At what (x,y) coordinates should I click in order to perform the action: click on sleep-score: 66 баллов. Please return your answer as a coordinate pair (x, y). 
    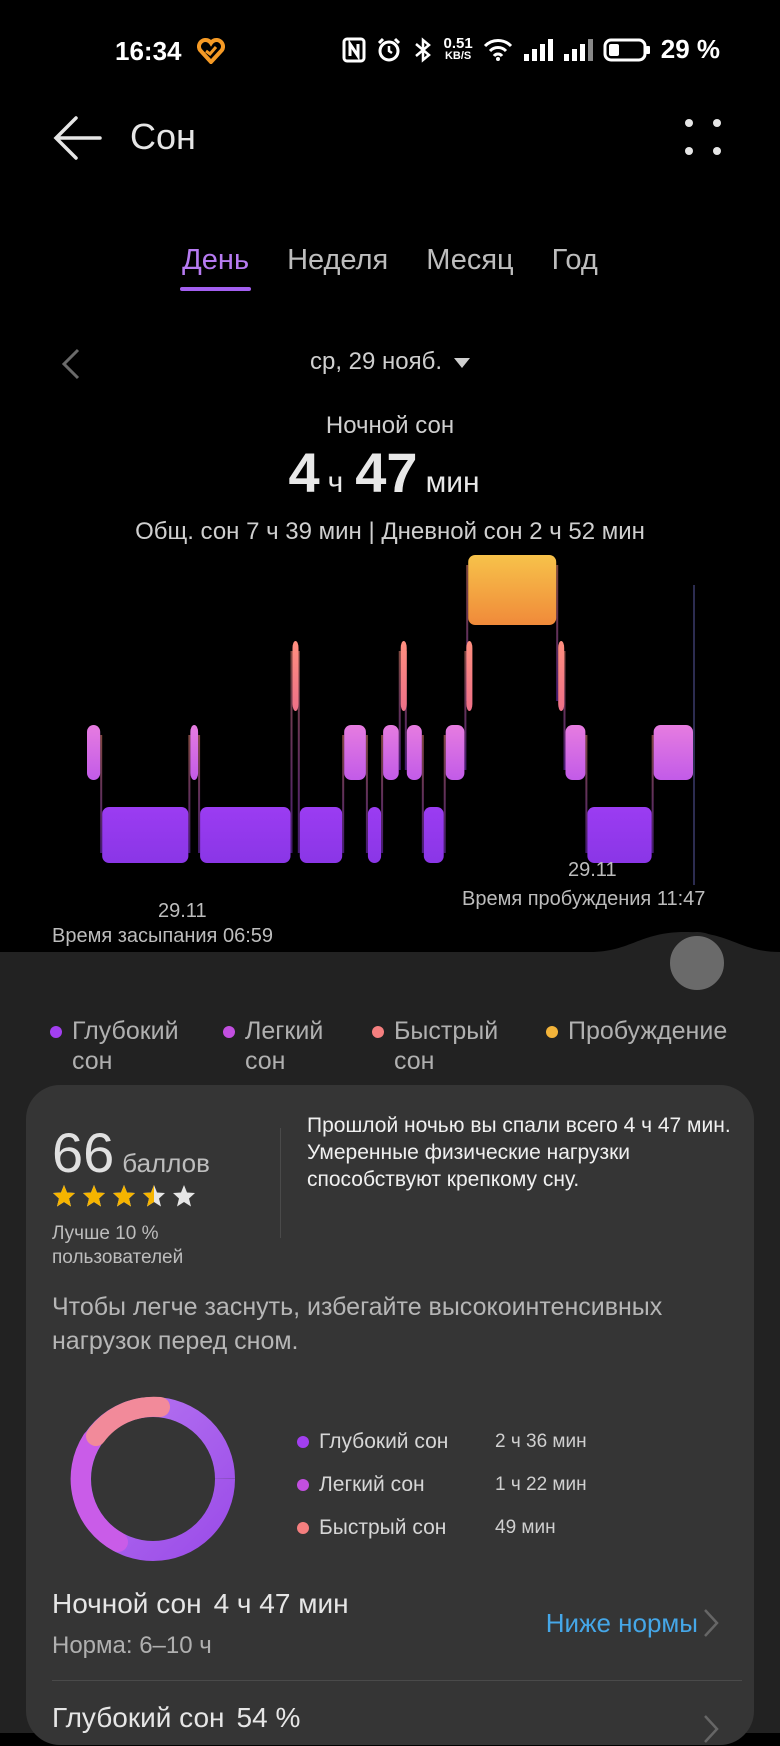
    Looking at the image, I should click on (131, 1152).